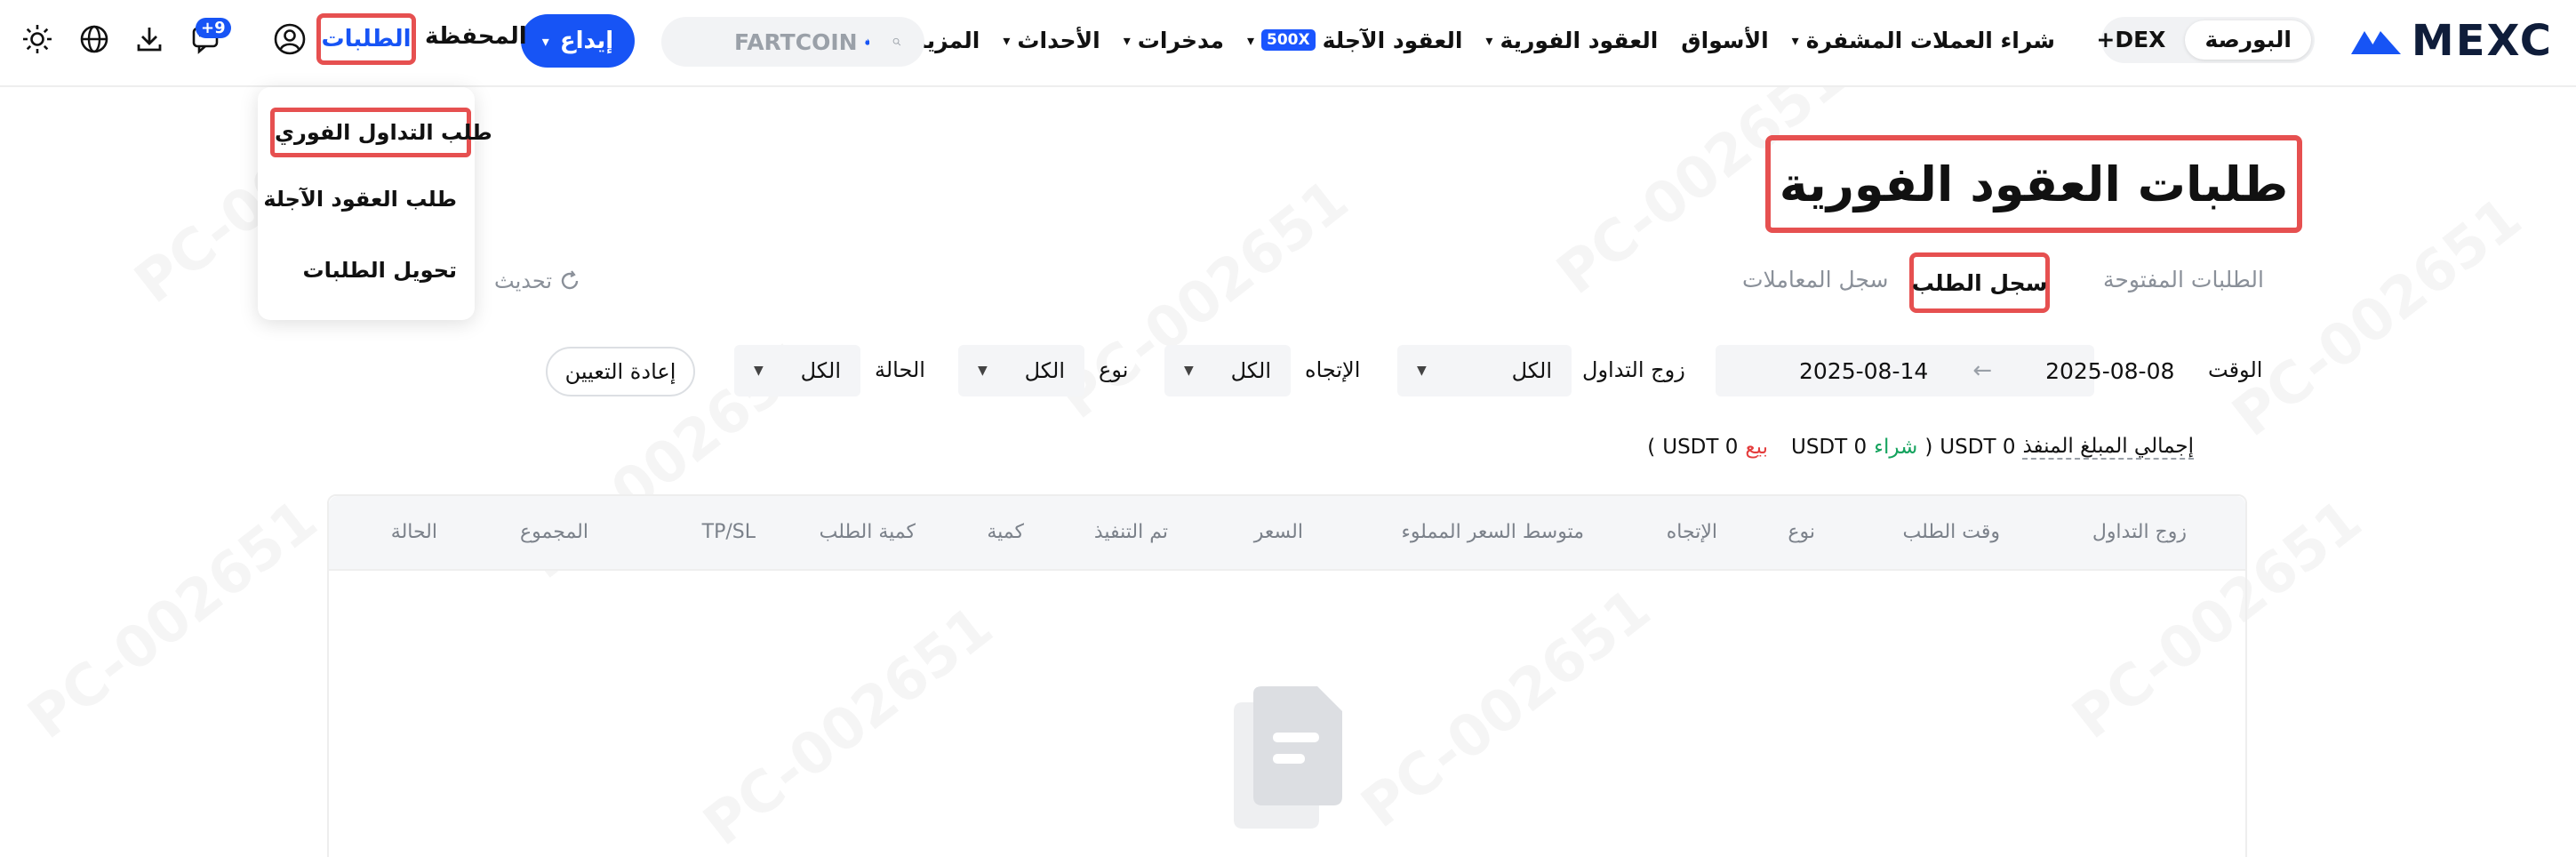 This screenshot has width=2576, height=857. I want to click on nav-label: العقود الآجلة, so click(1392, 40).